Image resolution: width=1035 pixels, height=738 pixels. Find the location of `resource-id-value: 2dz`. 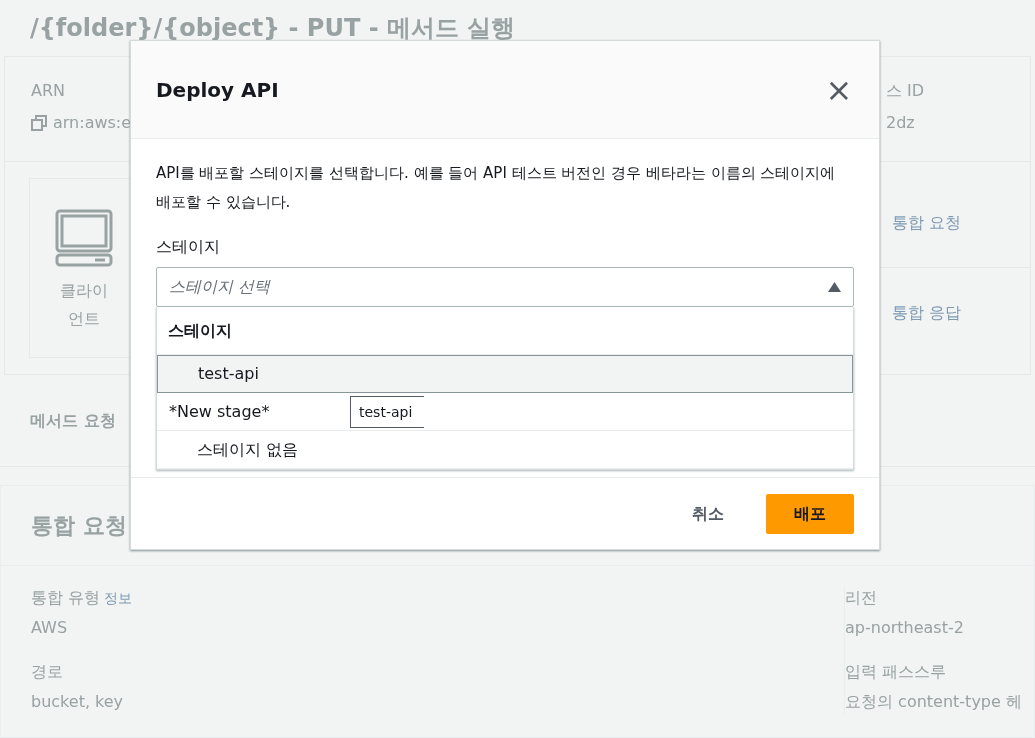

resource-id-value: 2dz is located at coordinates (901, 123).